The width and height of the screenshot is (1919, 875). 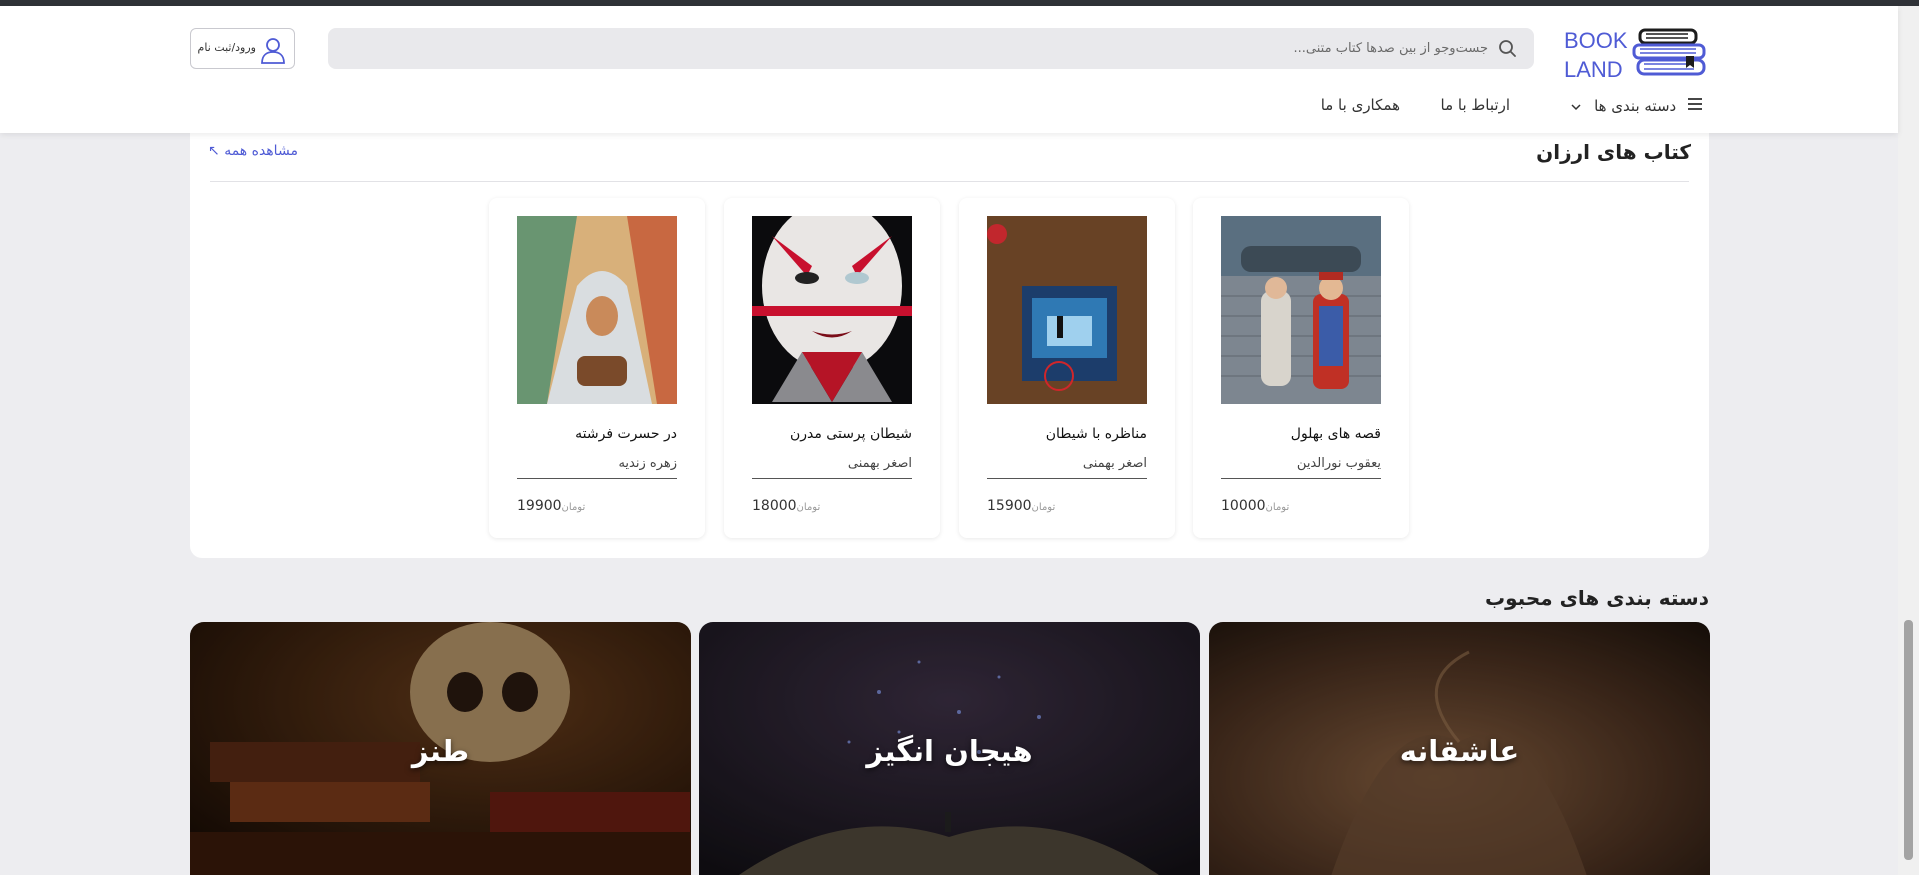 I want to click on nav-cooperation: همکاری با ما, so click(x=1350, y=109).